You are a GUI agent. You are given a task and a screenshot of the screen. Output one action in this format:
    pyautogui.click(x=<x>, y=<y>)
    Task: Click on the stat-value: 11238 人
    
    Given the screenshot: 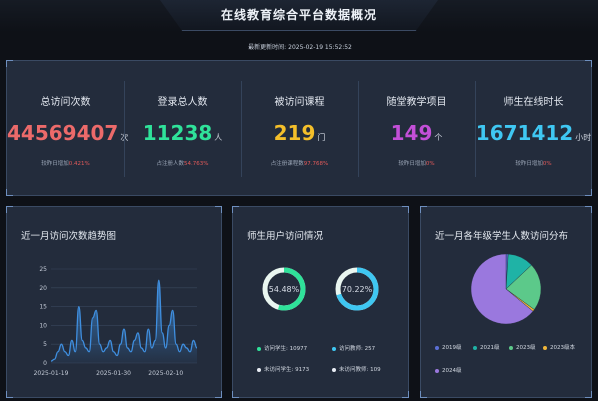 What is the action you would take?
    pyautogui.click(x=182, y=133)
    